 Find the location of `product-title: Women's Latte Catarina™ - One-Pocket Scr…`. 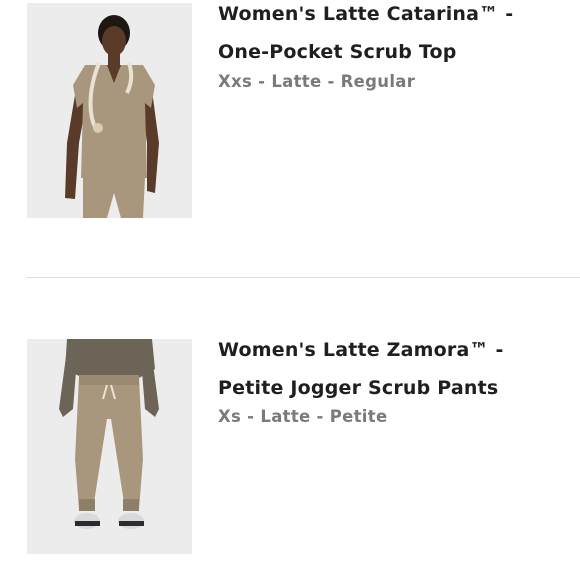

product-title: Women's Latte Catarina™ - One-Pocket Scr… is located at coordinates (392, 35).